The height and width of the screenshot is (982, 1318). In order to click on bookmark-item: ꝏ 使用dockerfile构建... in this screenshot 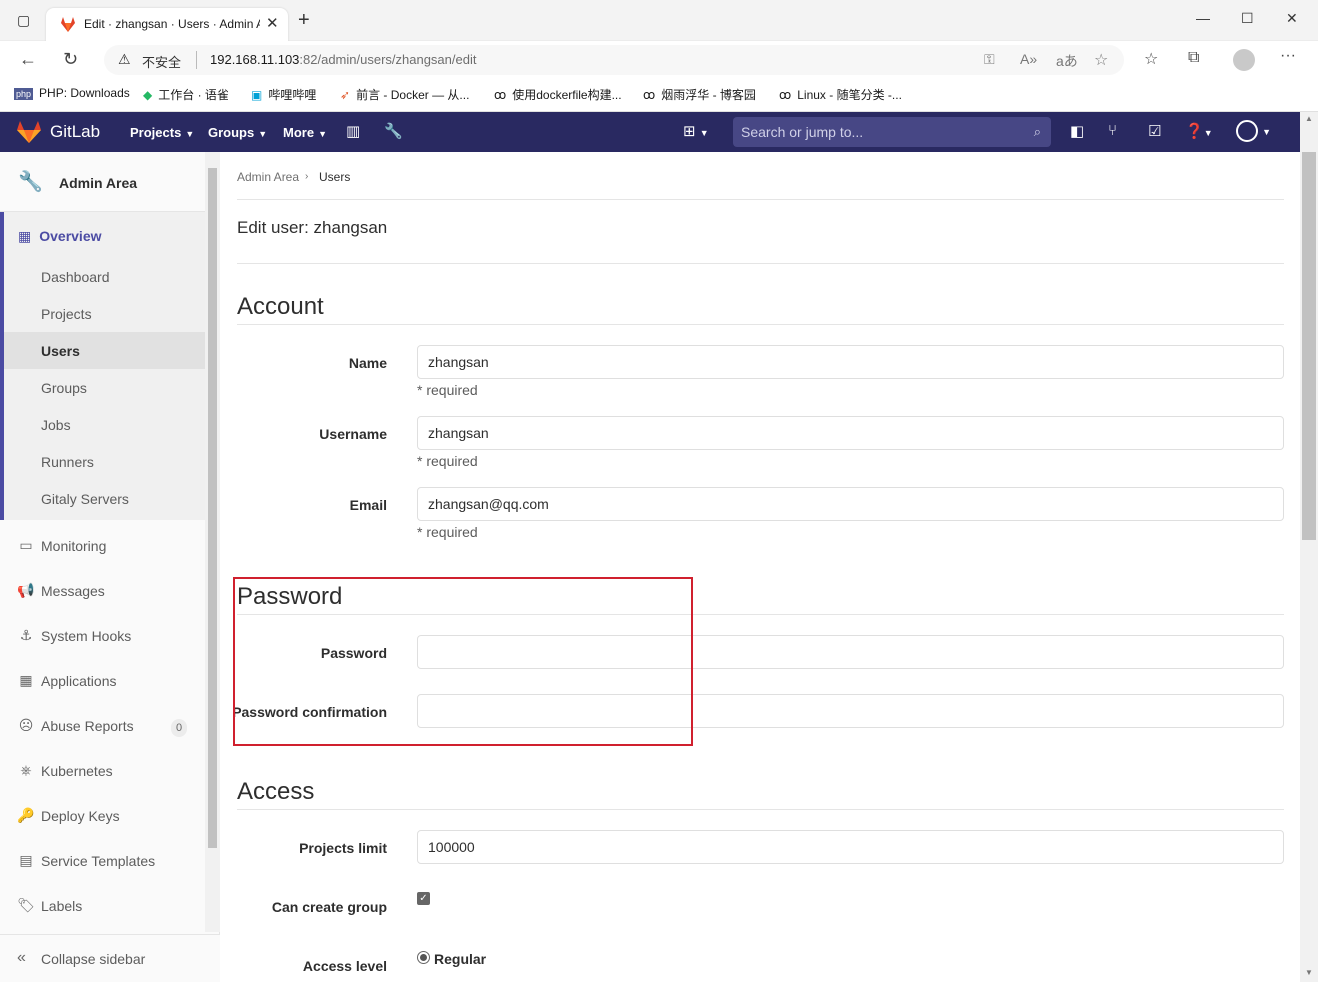, I will do `click(558, 94)`.